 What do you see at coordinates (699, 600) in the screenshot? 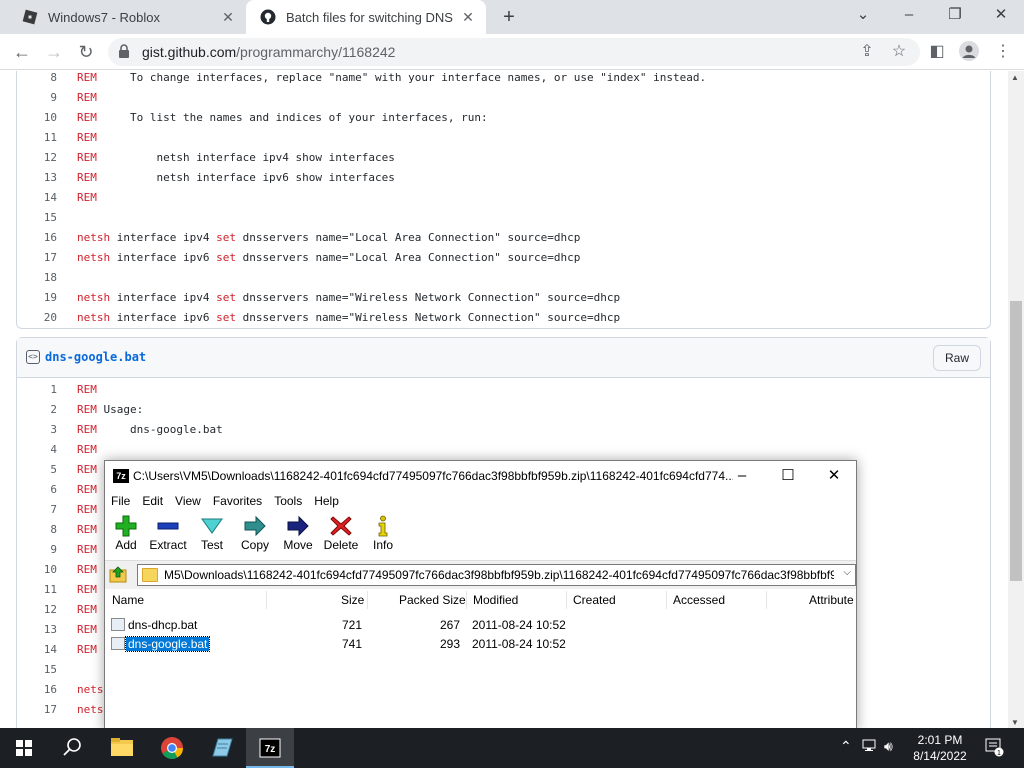
I see `col-accessed: Accessed` at bounding box center [699, 600].